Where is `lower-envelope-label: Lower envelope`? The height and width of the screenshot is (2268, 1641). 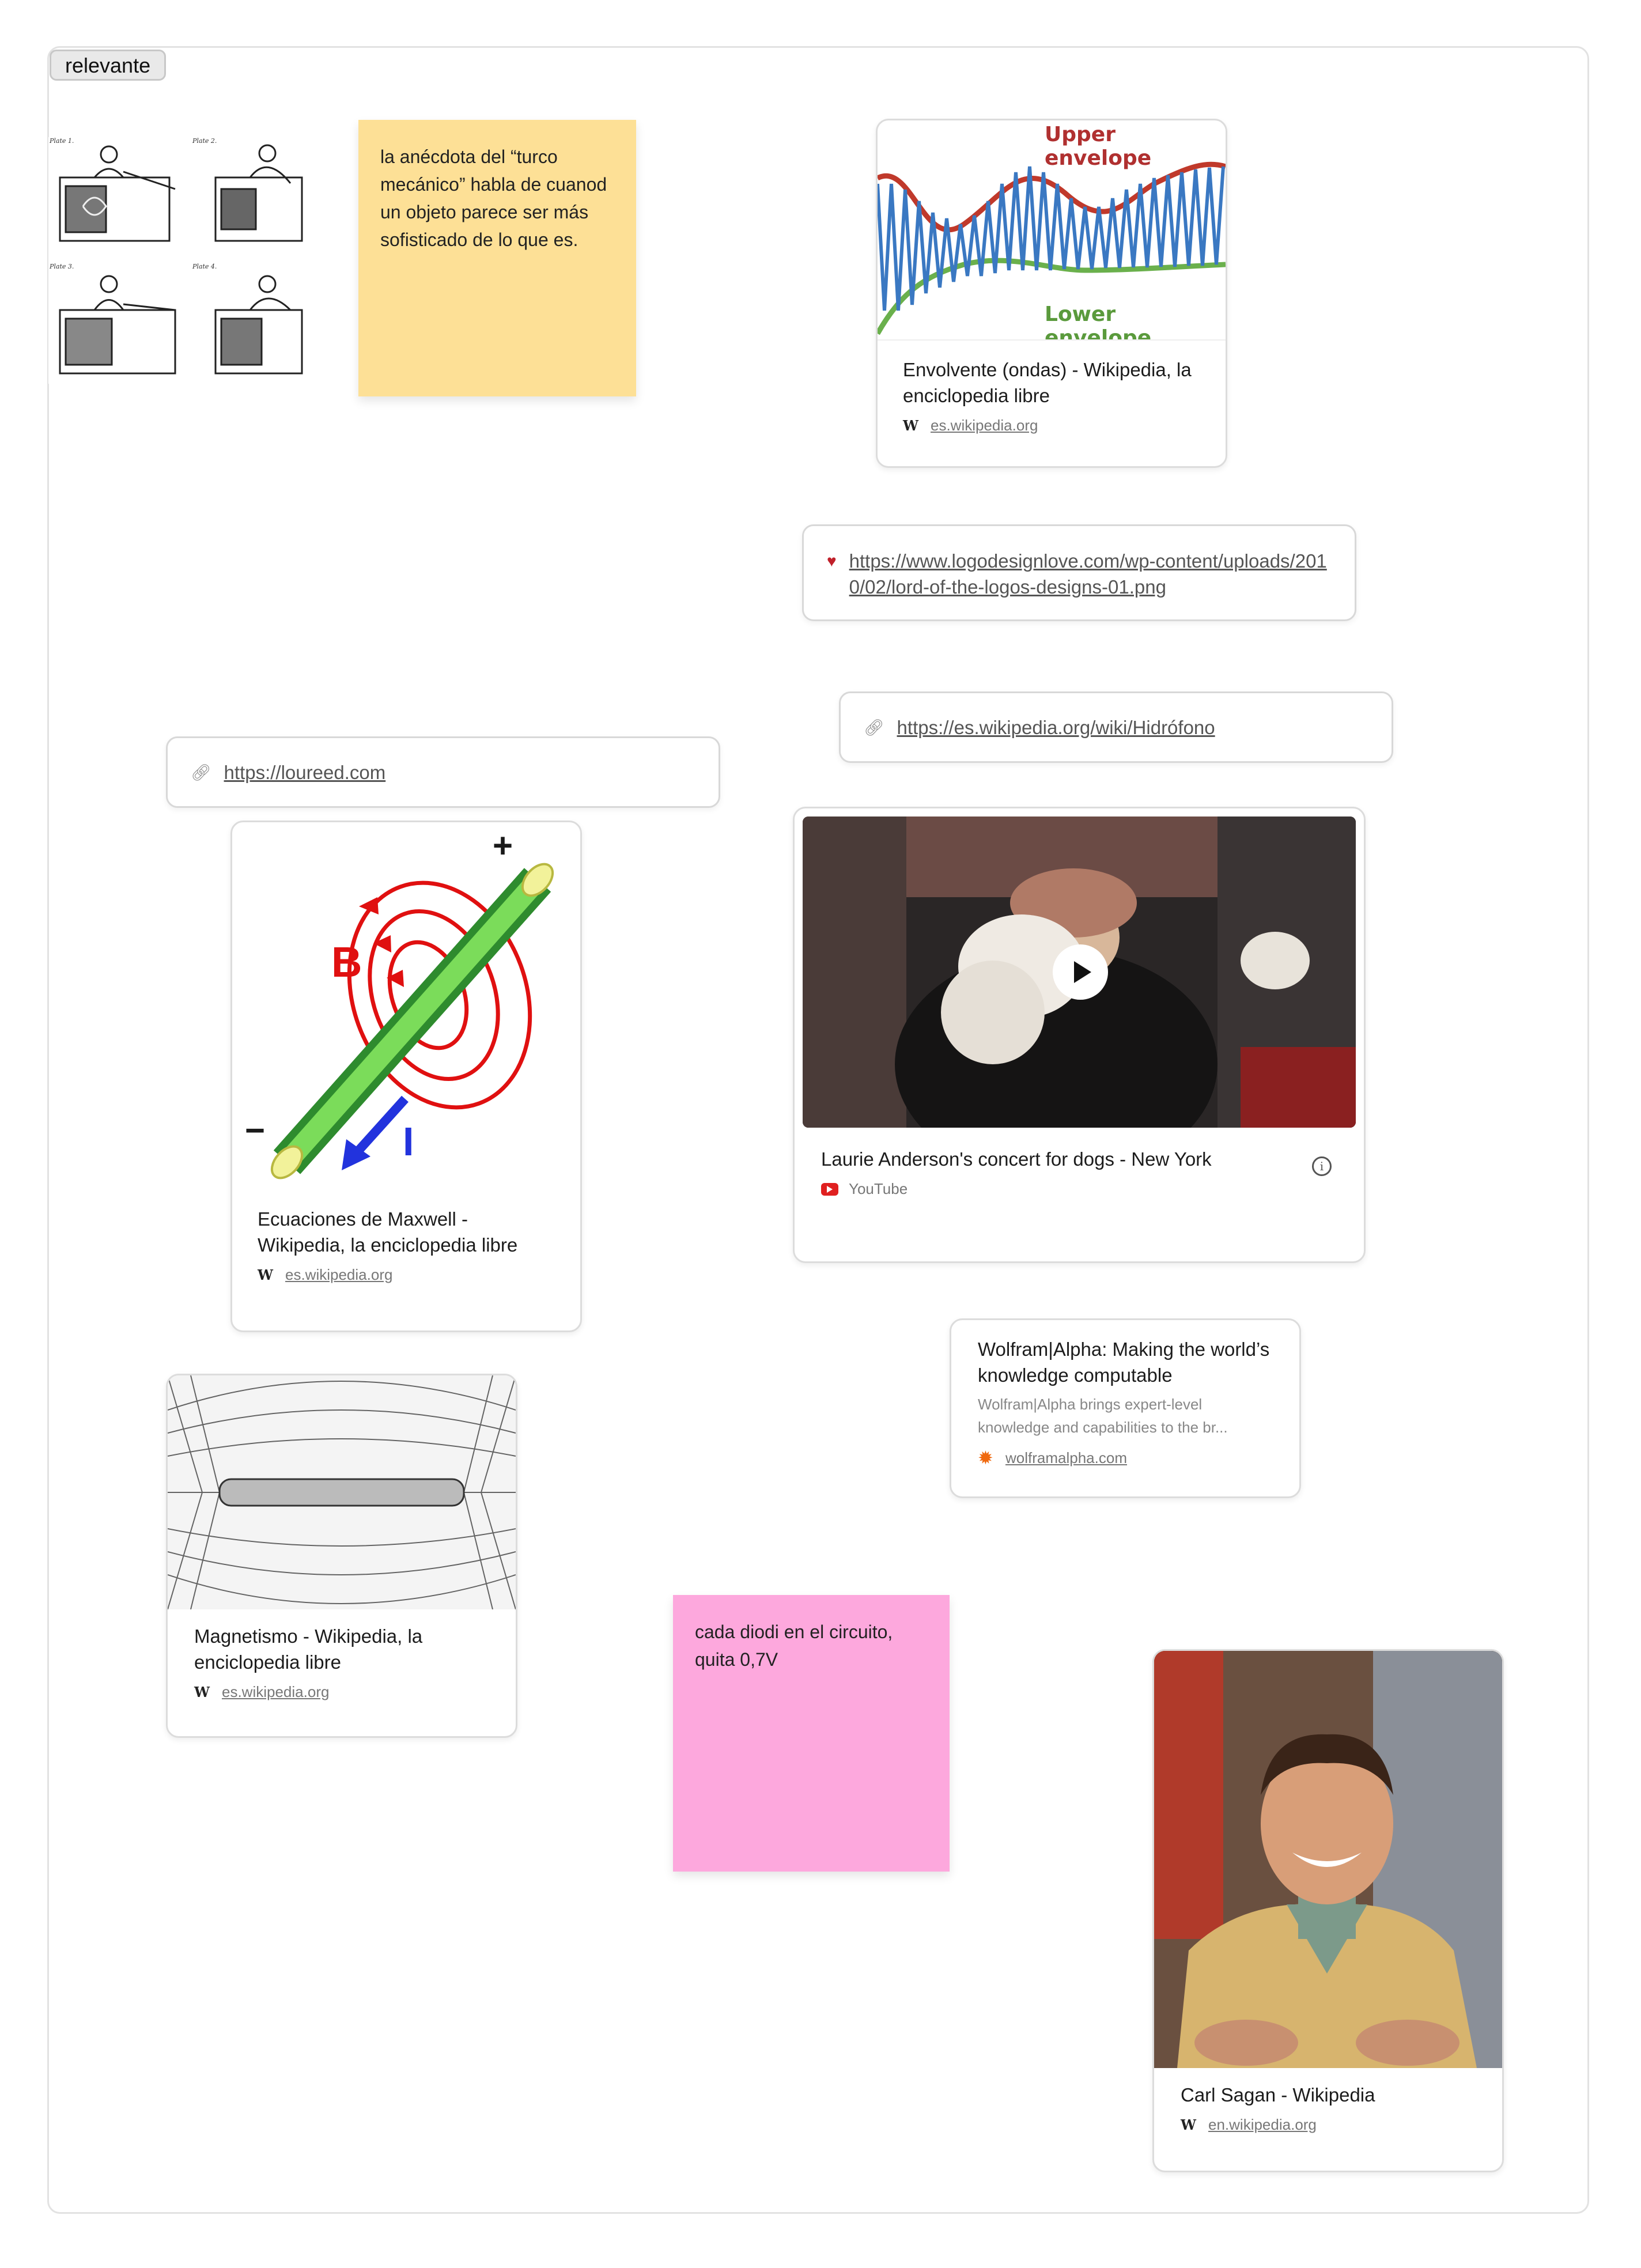 lower-envelope-label: Lower envelope is located at coordinates (1098, 322).